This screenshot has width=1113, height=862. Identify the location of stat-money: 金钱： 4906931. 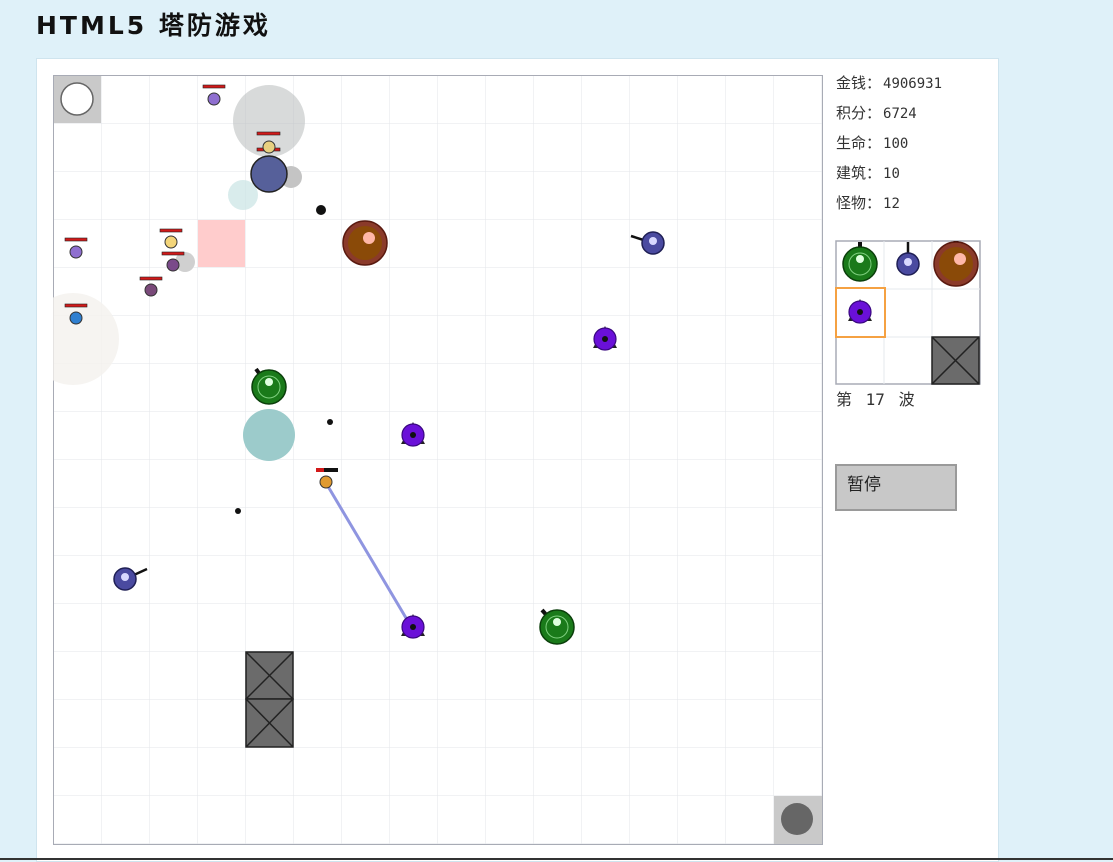
(889, 87).